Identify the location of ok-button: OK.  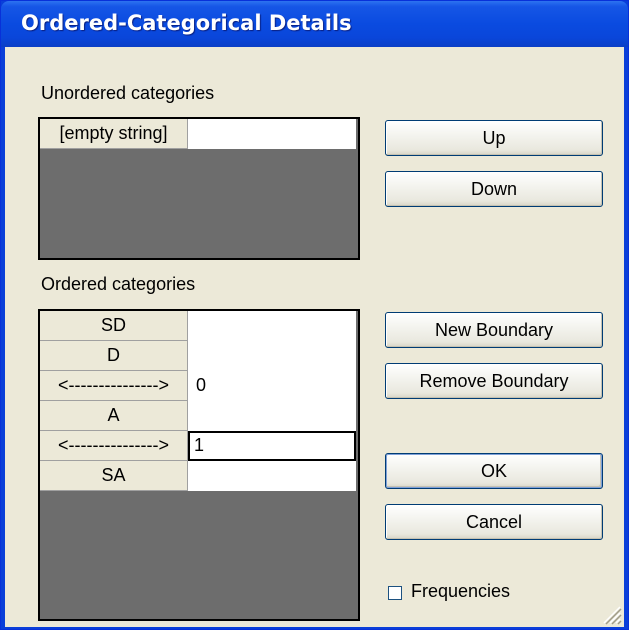
(494, 471).